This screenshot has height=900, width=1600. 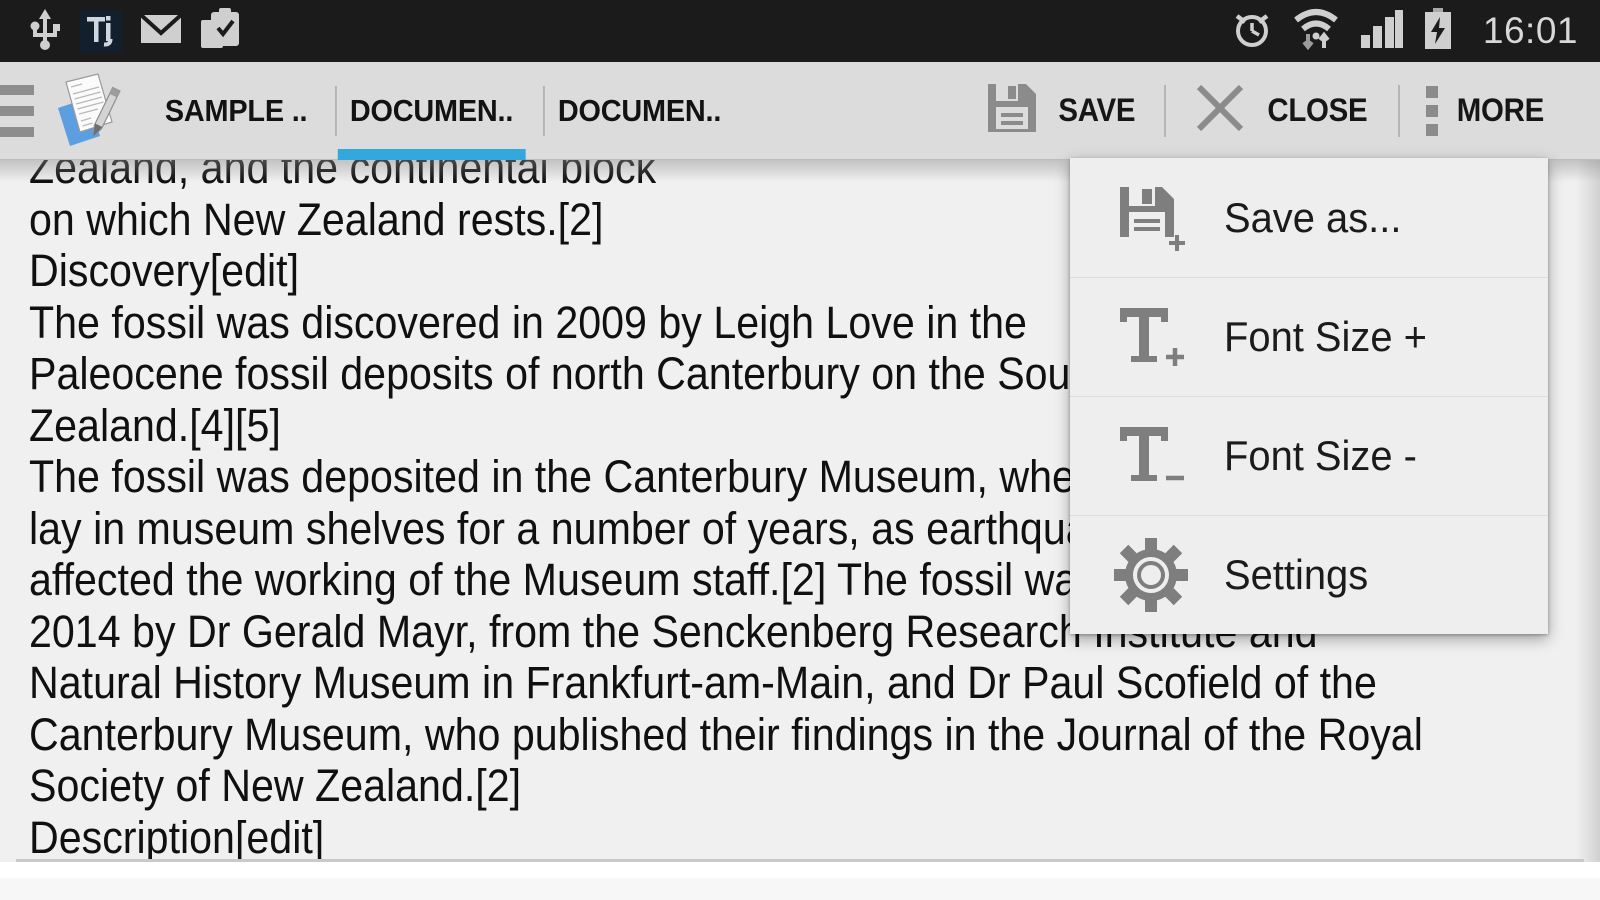 I want to click on wifi-icon, so click(x=1316, y=31).